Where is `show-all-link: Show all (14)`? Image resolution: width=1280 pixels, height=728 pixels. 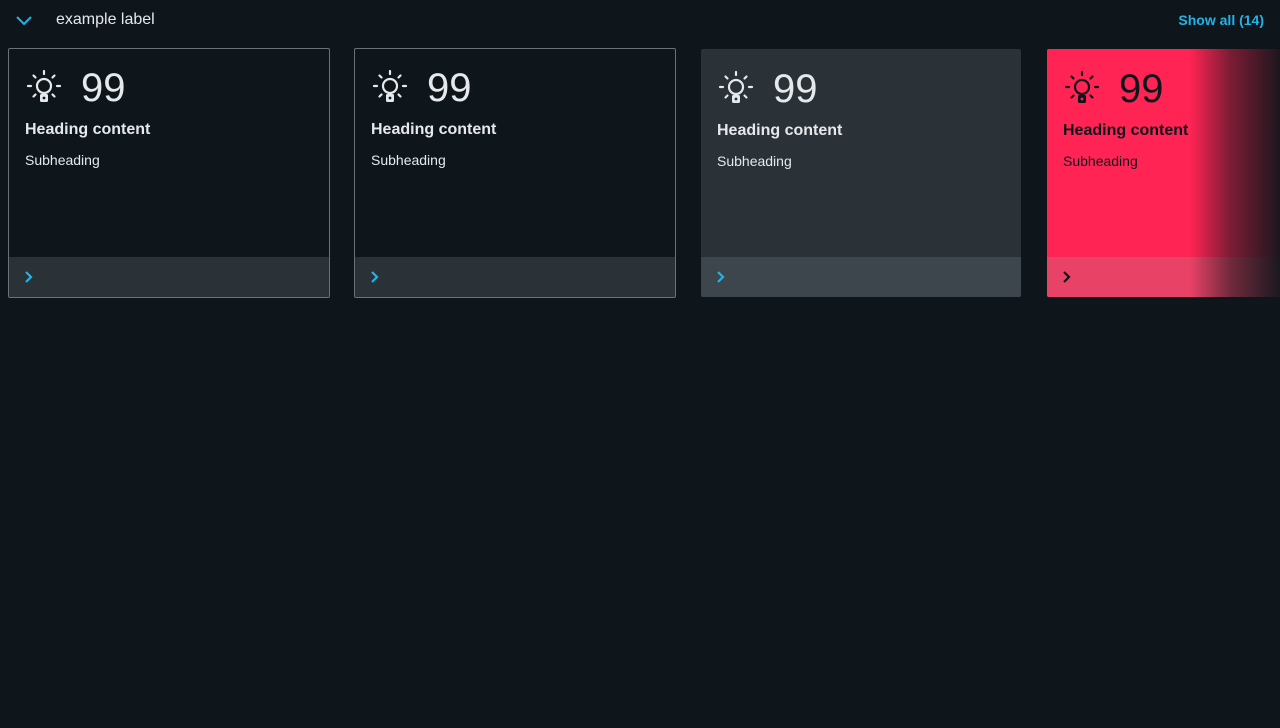
show-all-link: Show all (14) is located at coordinates (1221, 20).